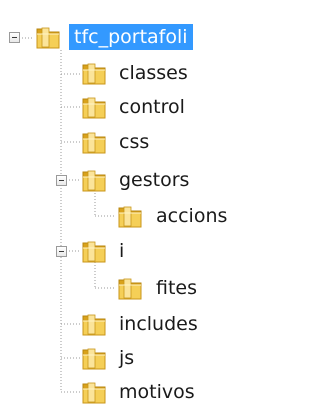 This screenshot has height=413, width=320. I want to click on tree-node-label: js, so click(126, 358).